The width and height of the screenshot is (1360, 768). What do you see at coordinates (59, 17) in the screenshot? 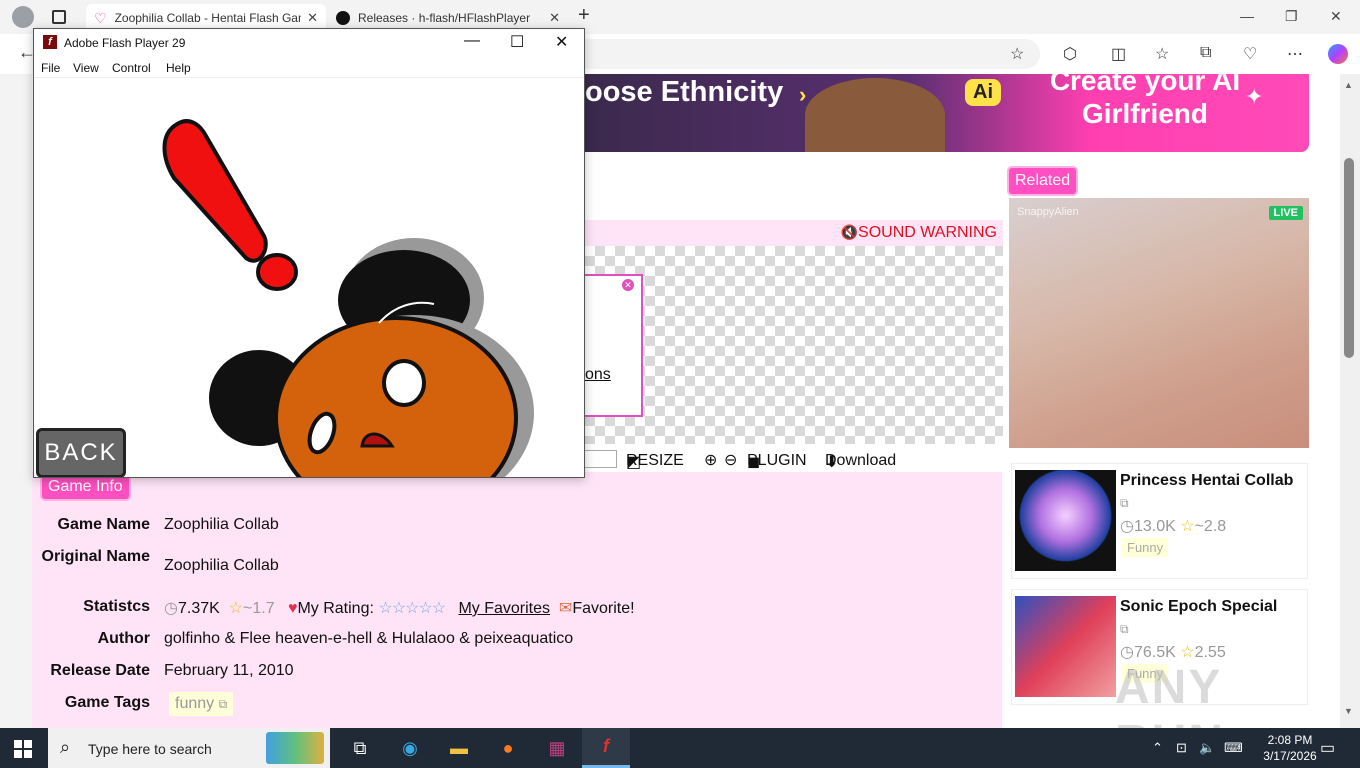
I see `tab-actions-icon` at bounding box center [59, 17].